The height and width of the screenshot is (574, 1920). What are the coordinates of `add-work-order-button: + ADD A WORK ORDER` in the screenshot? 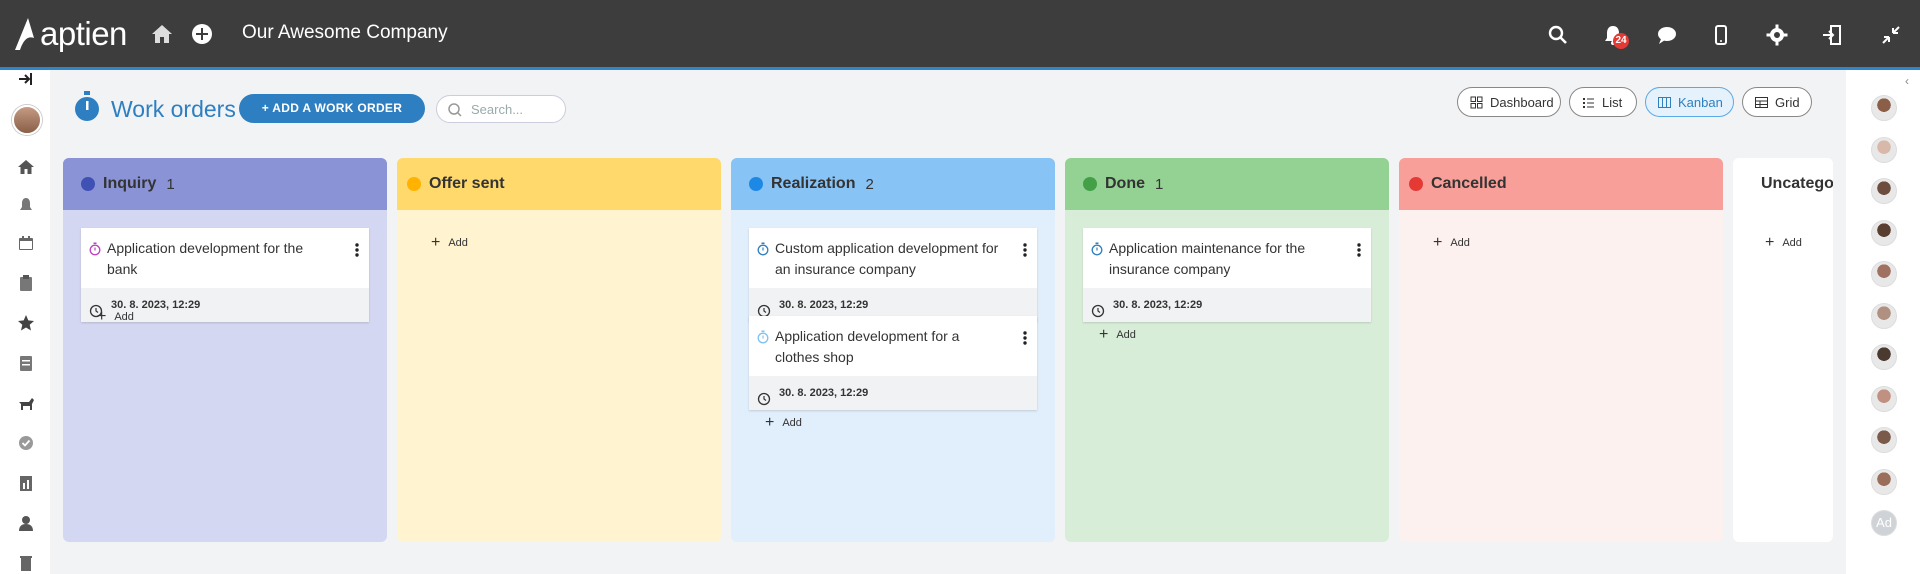 It's located at (332, 108).